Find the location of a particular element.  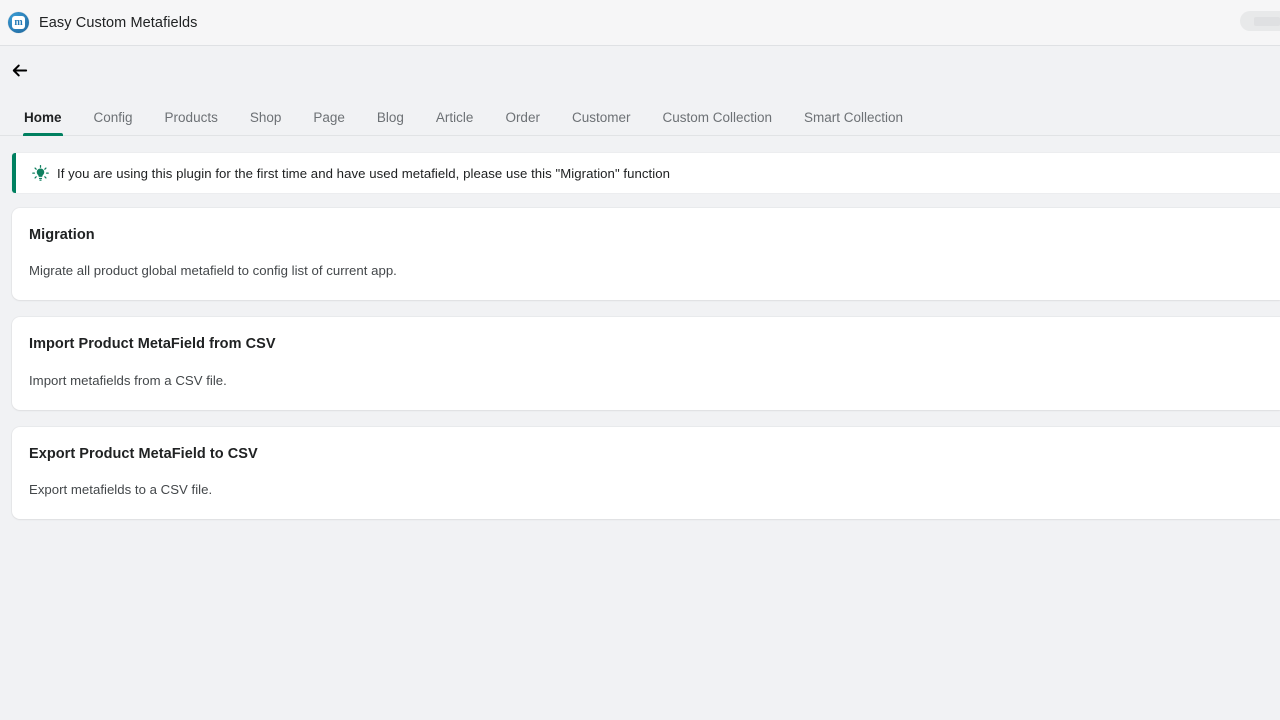

tab-label: Article is located at coordinates (454, 117).